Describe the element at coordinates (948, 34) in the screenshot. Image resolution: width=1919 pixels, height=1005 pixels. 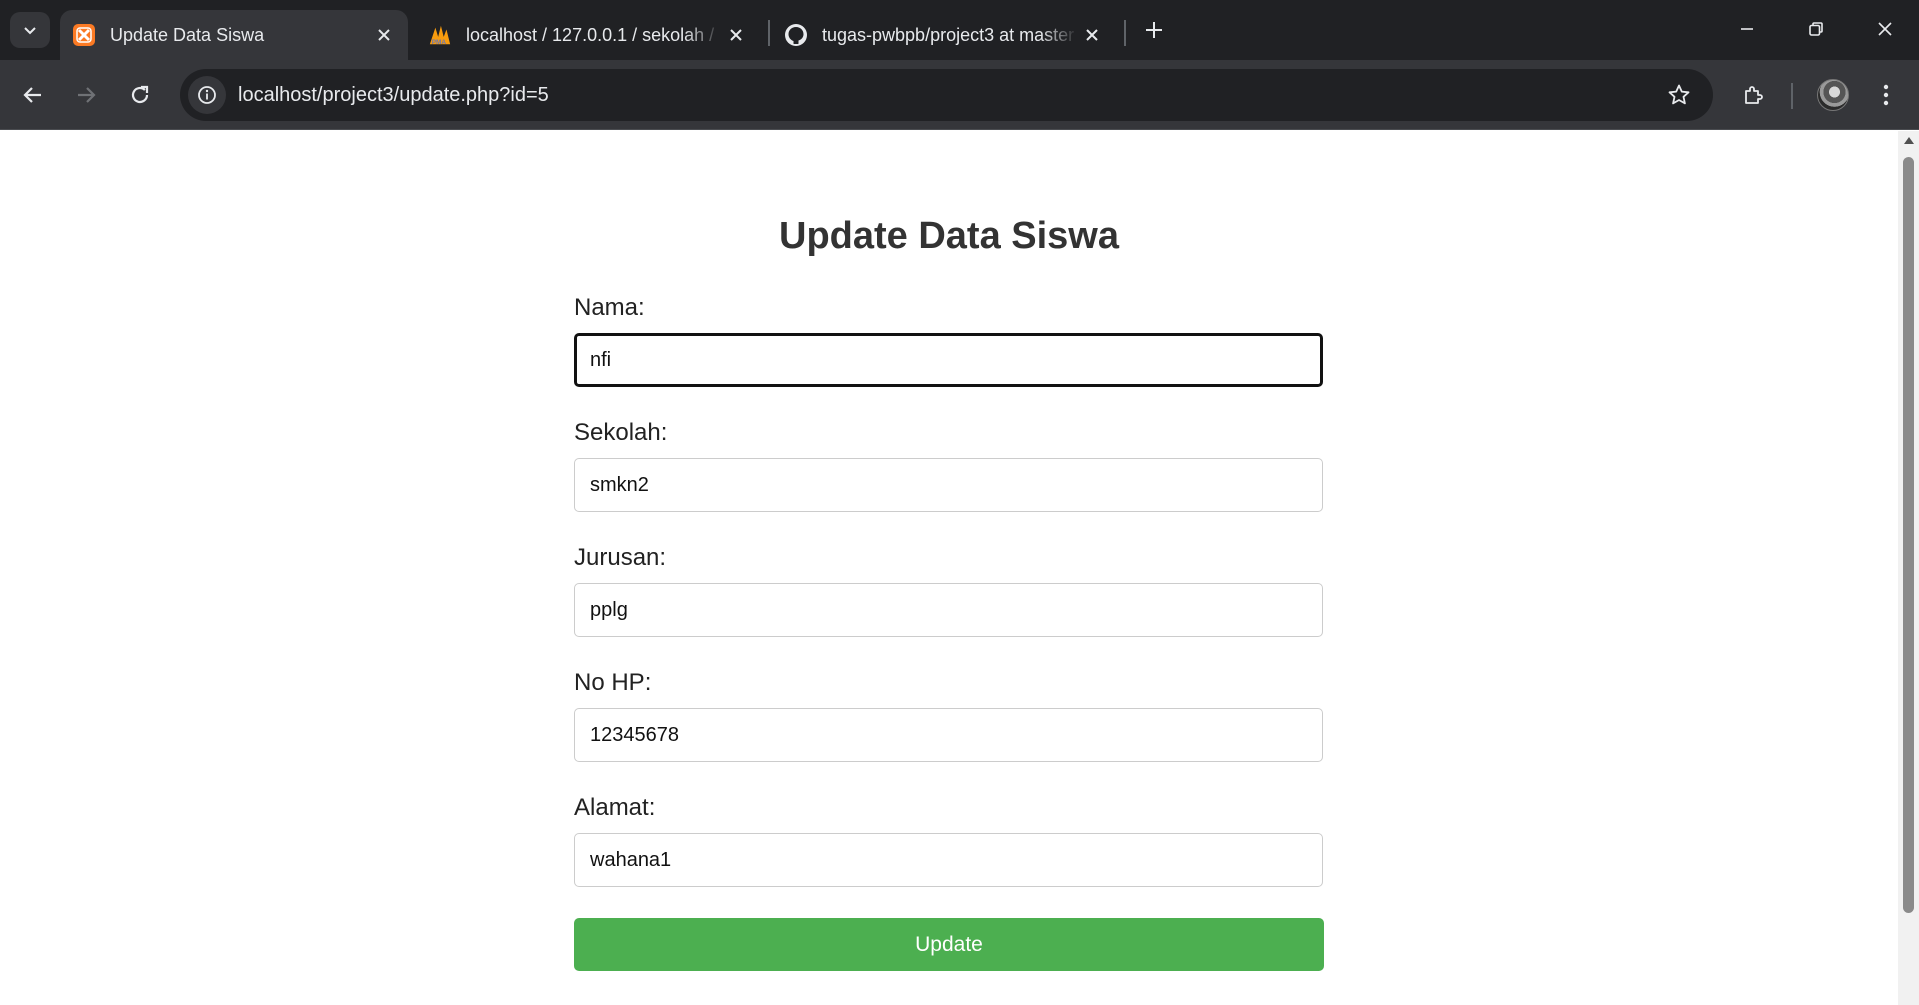
I see `tab-title: tugas-pwbpb/project3 at master` at that location.